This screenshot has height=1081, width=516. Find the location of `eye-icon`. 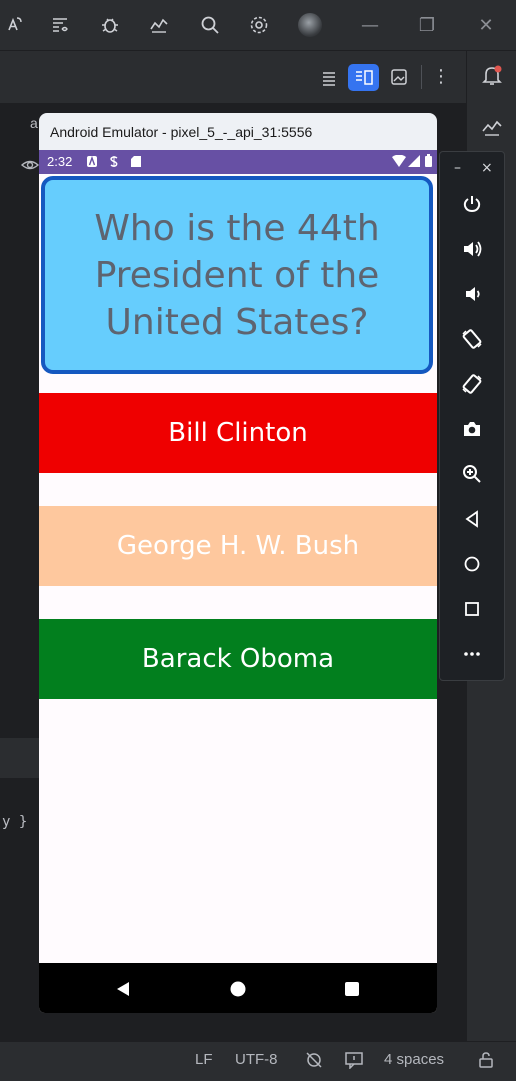

eye-icon is located at coordinates (30, 165).